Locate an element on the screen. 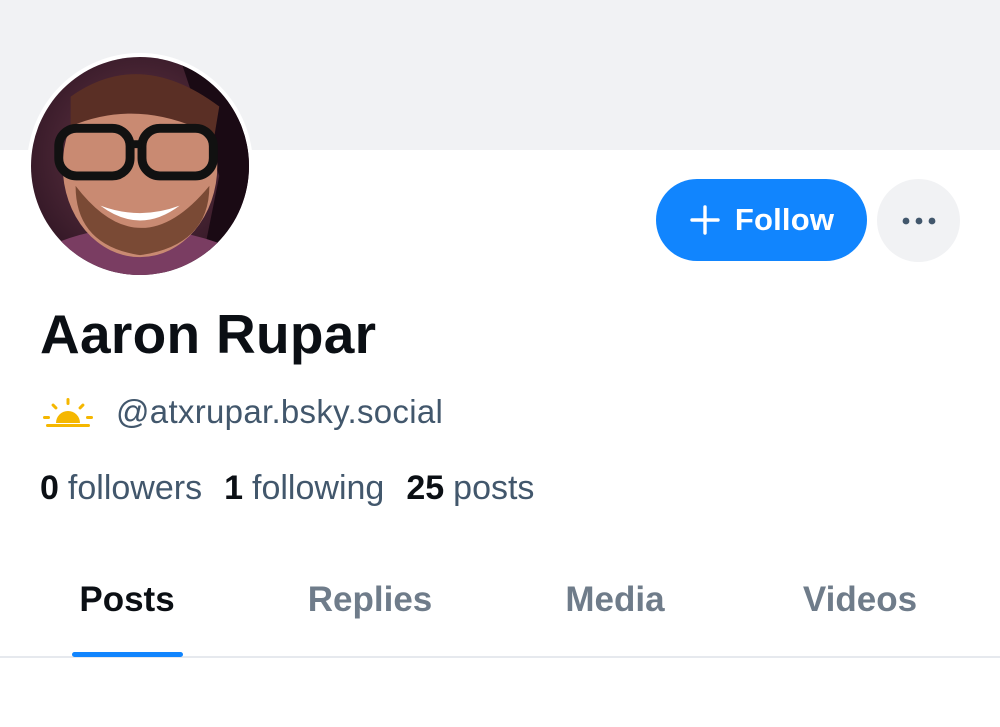  more-options-button is located at coordinates (918, 220).